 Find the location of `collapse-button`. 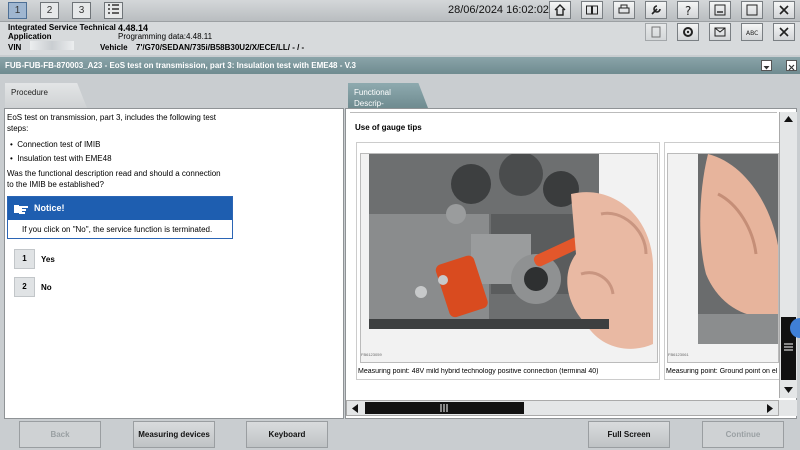

collapse-button is located at coordinates (766, 65).